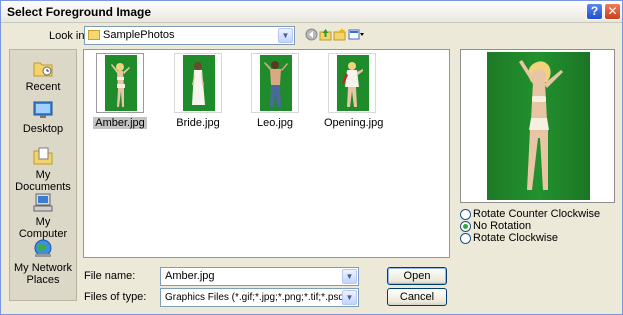 Image resolution: width=623 pixels, height=315 pixels. What do you see at coordinates (43, 156) in the screenshot?
I see `my-documents-icon` at bounding box center [43, 156].